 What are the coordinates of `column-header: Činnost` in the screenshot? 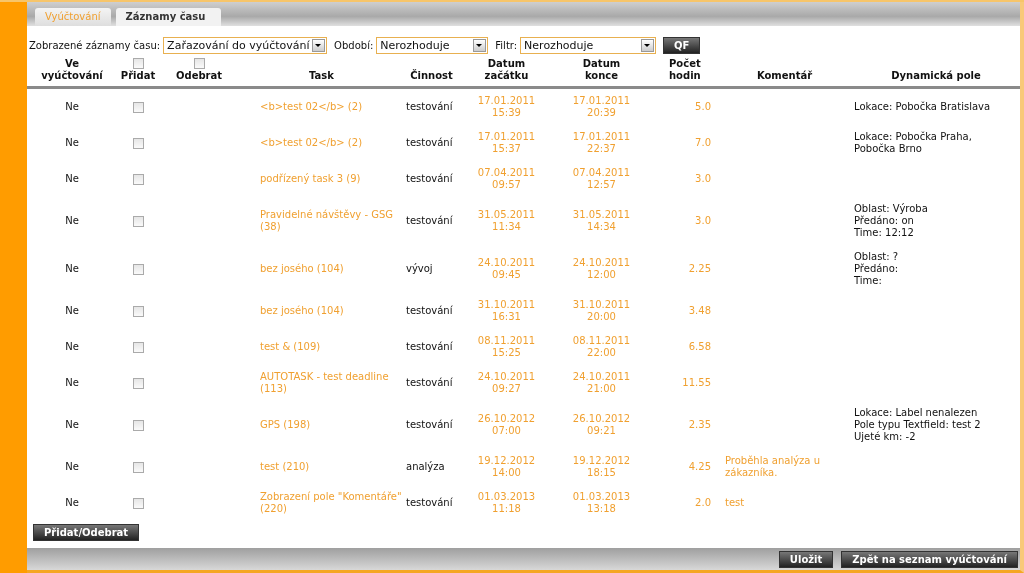 It's located at (431, 76).